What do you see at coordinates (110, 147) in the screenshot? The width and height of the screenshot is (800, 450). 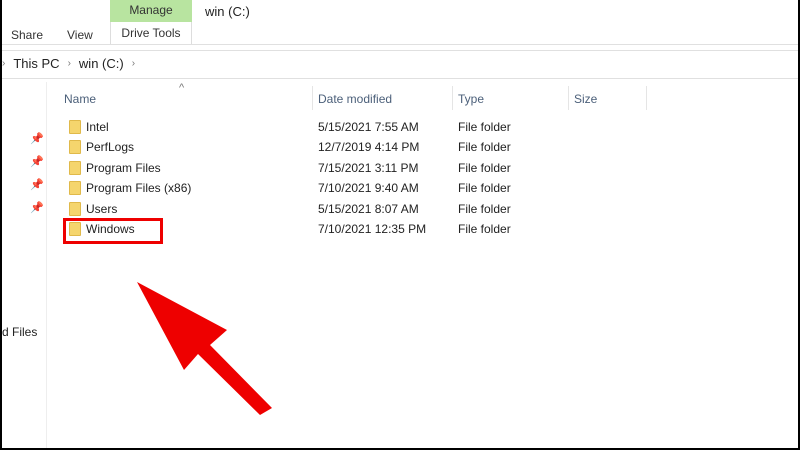 I see `file-name: PerfLogs` at bounding box center [110, 147].